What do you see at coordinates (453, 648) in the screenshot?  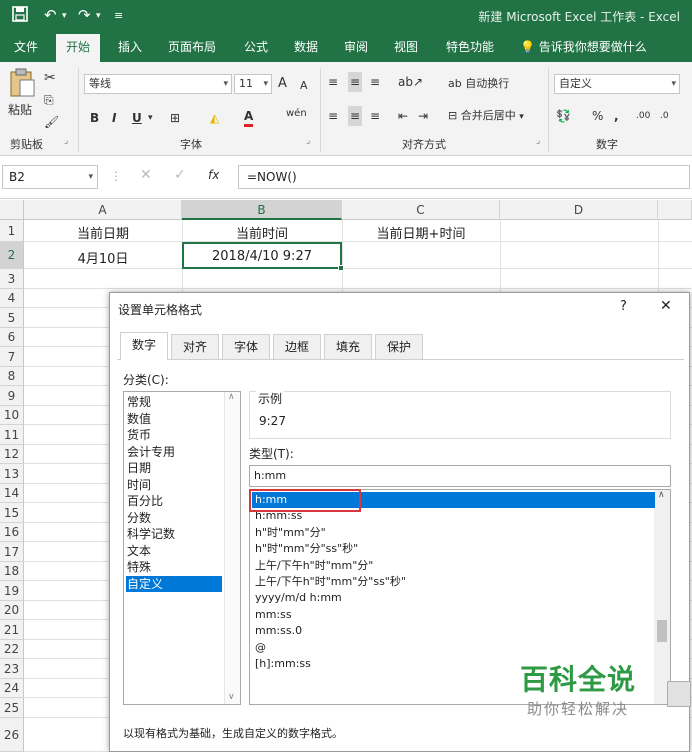 I see `format-item: @` at bounding box center [453, 648].